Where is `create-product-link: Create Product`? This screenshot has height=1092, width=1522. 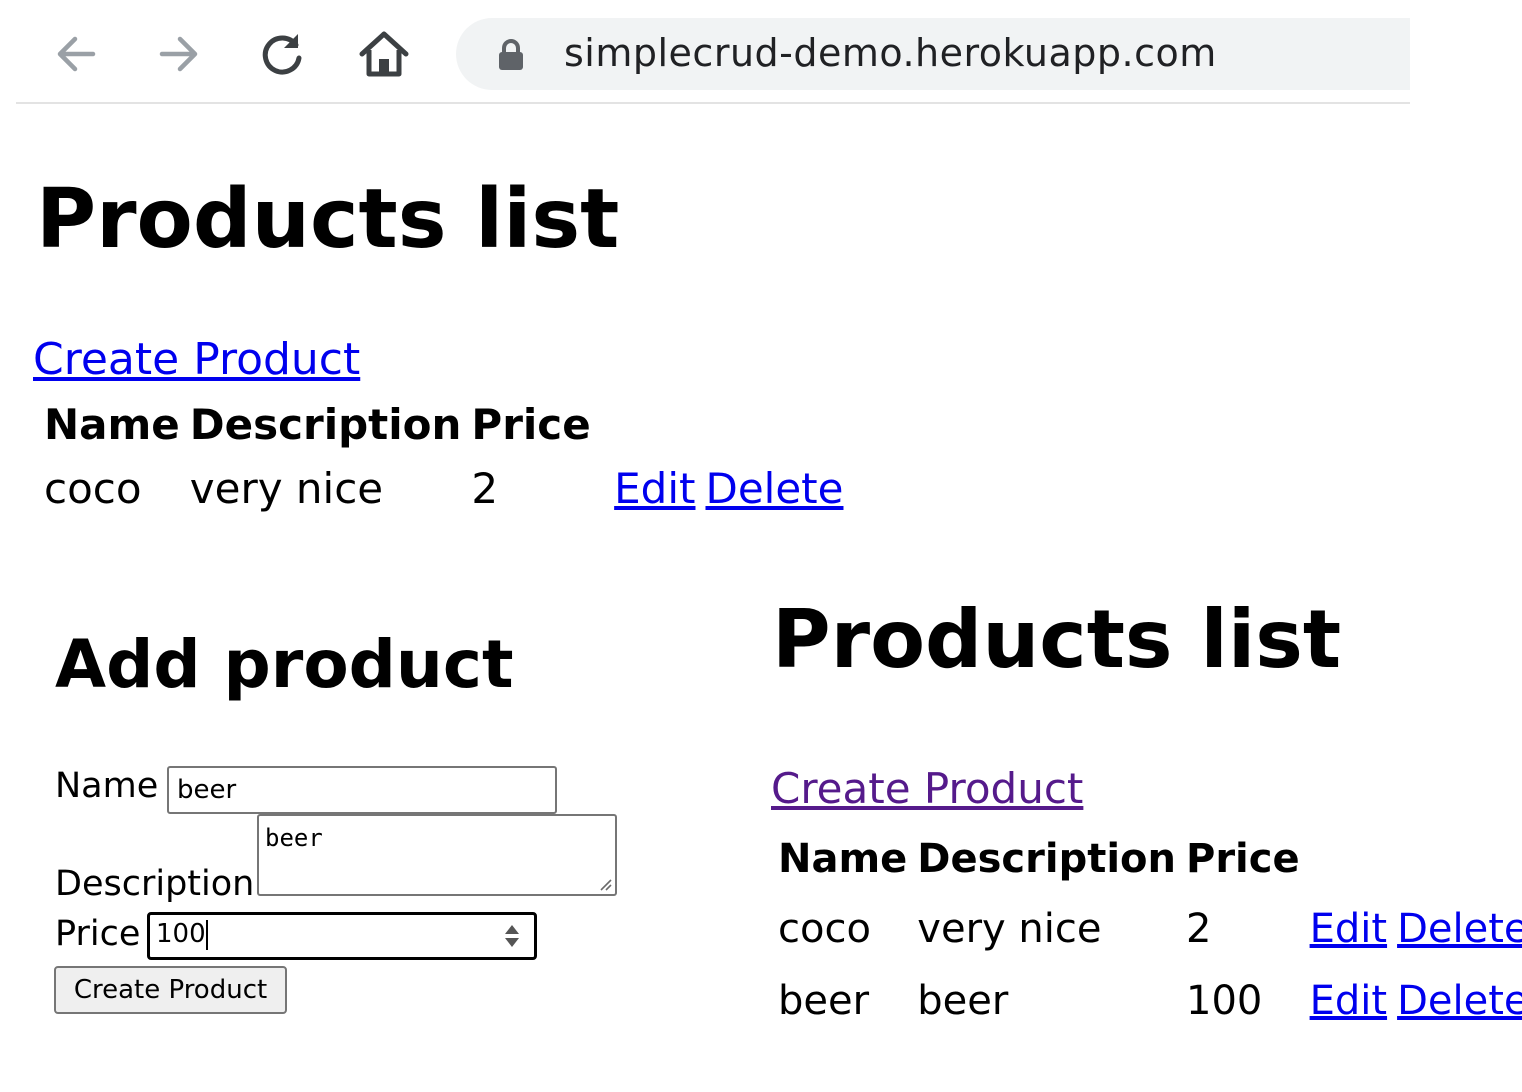
create-product-link: Create Product is located at coordinates (196, 360).